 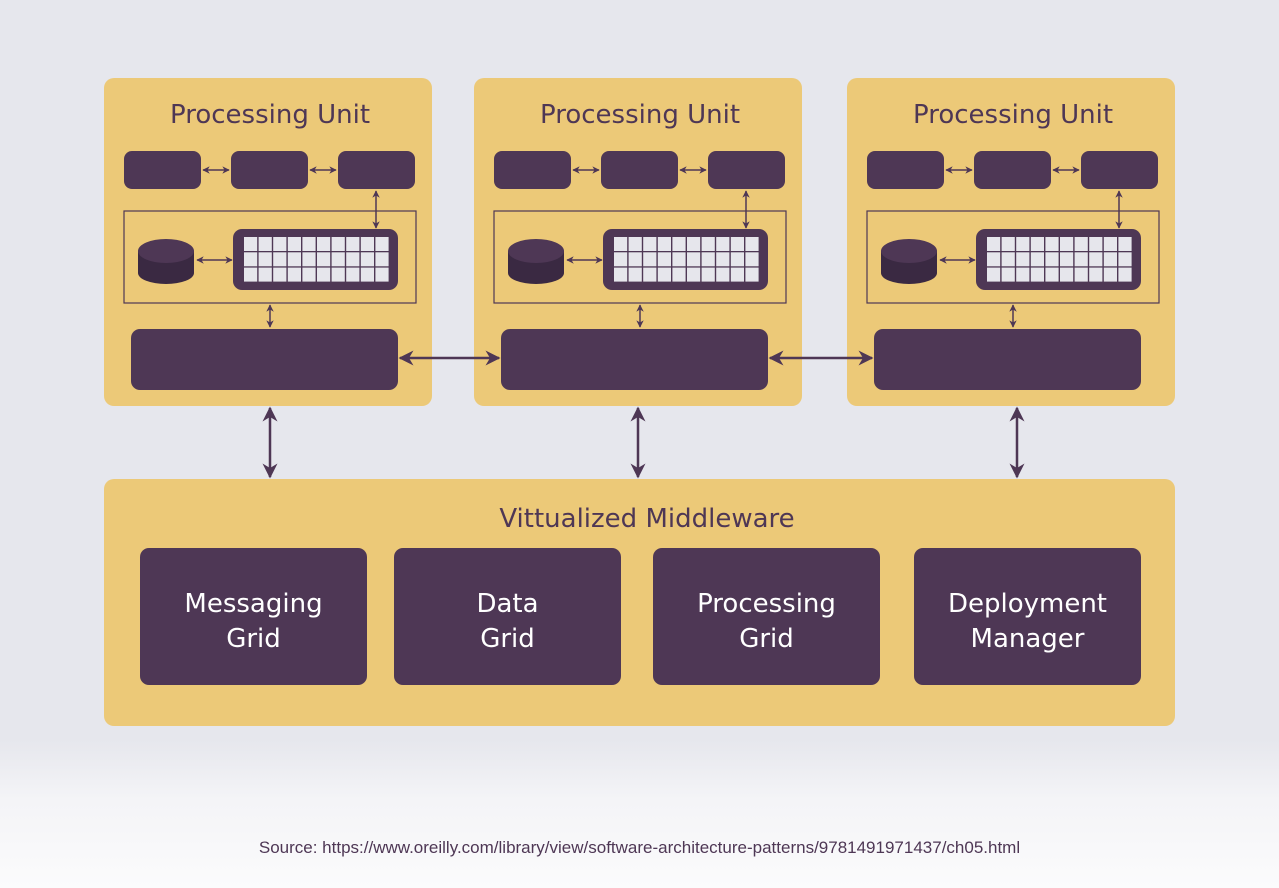 I want to click on middleware-component: Messaging Grid, so click(x=253, y=616).